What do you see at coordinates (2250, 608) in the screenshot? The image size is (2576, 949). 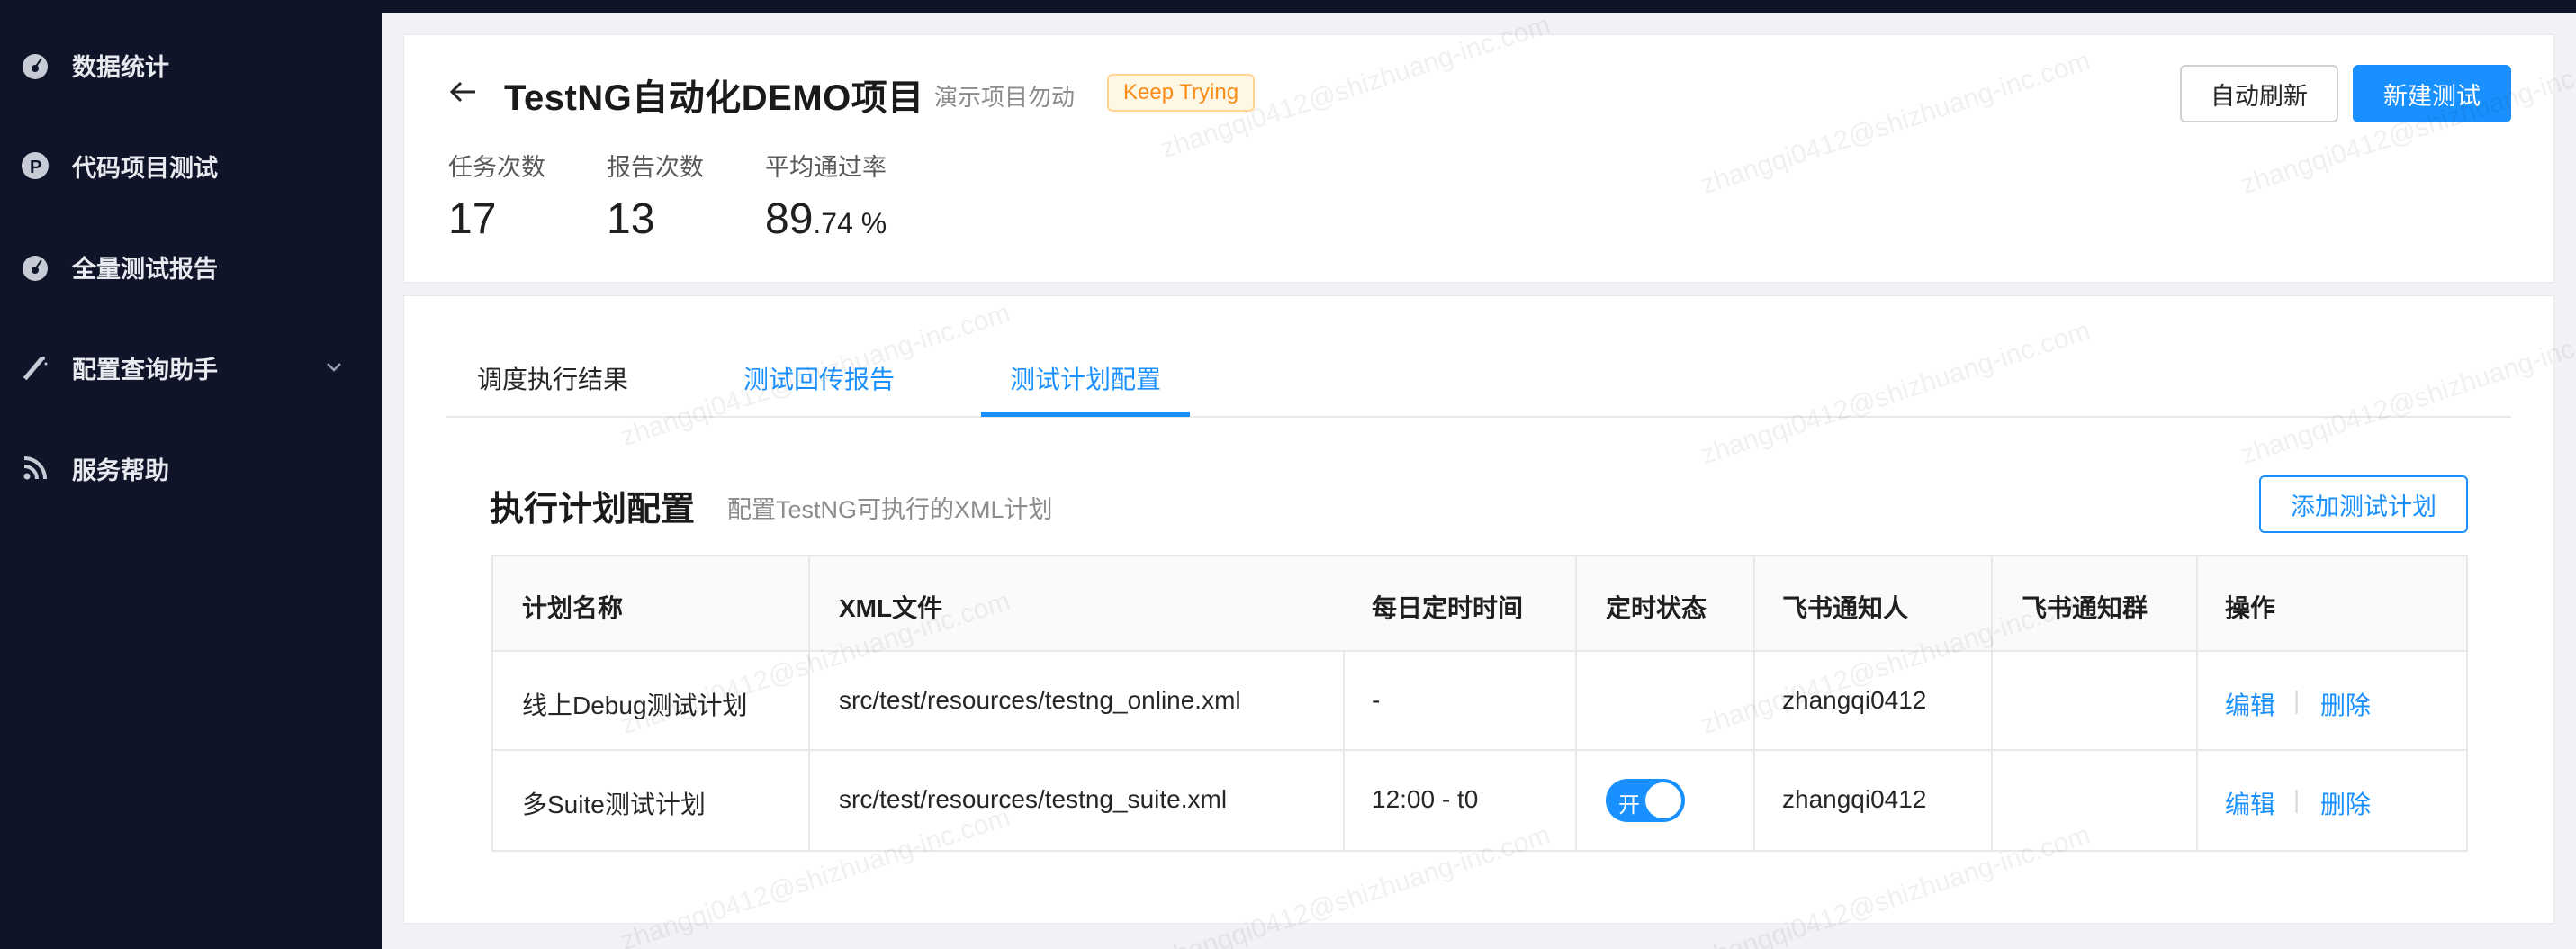 I see `column-header-actions: 操作` at bounding box center [2250, 608].